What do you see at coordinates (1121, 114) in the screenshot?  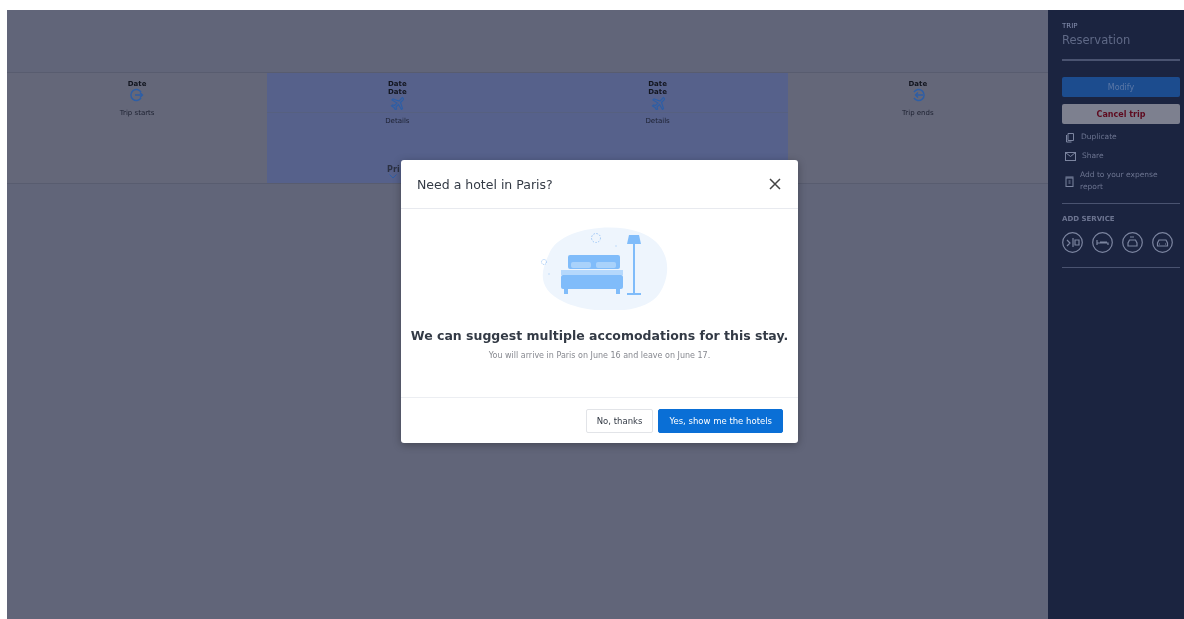 I see `cancel-button: Cancel trip` at bounding box center [1121, 114].